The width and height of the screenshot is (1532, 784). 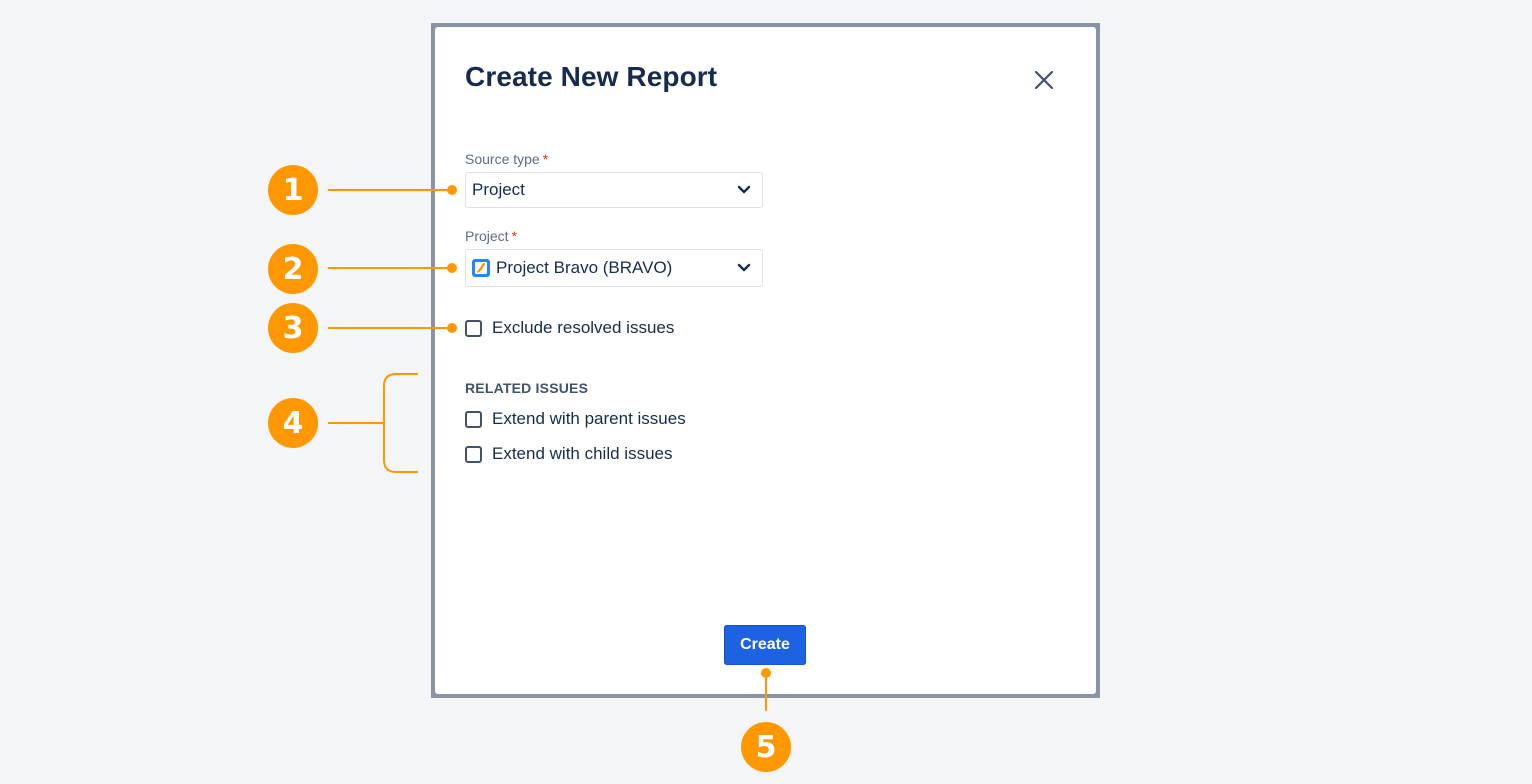 I want to click on extend-parent-checkbox: Extend with parent issues, so click(x=575, y=419).